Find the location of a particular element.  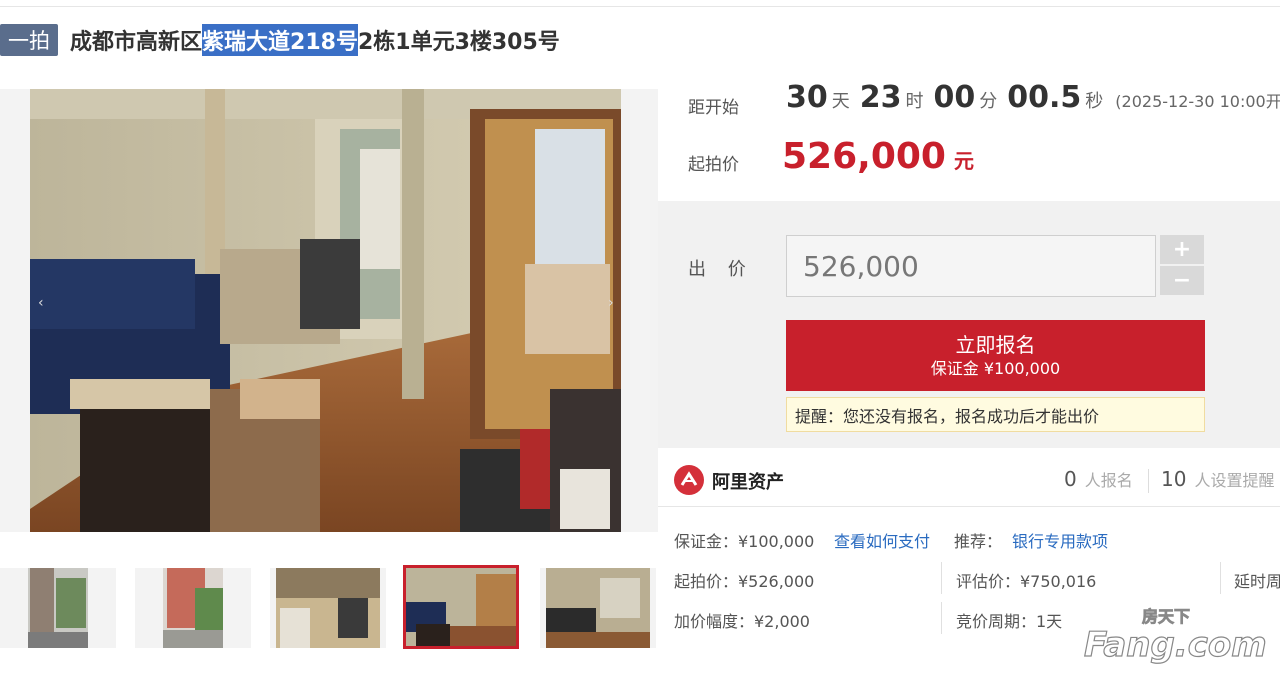

bid-increase-button: + is located at coordinates (1182, 249).